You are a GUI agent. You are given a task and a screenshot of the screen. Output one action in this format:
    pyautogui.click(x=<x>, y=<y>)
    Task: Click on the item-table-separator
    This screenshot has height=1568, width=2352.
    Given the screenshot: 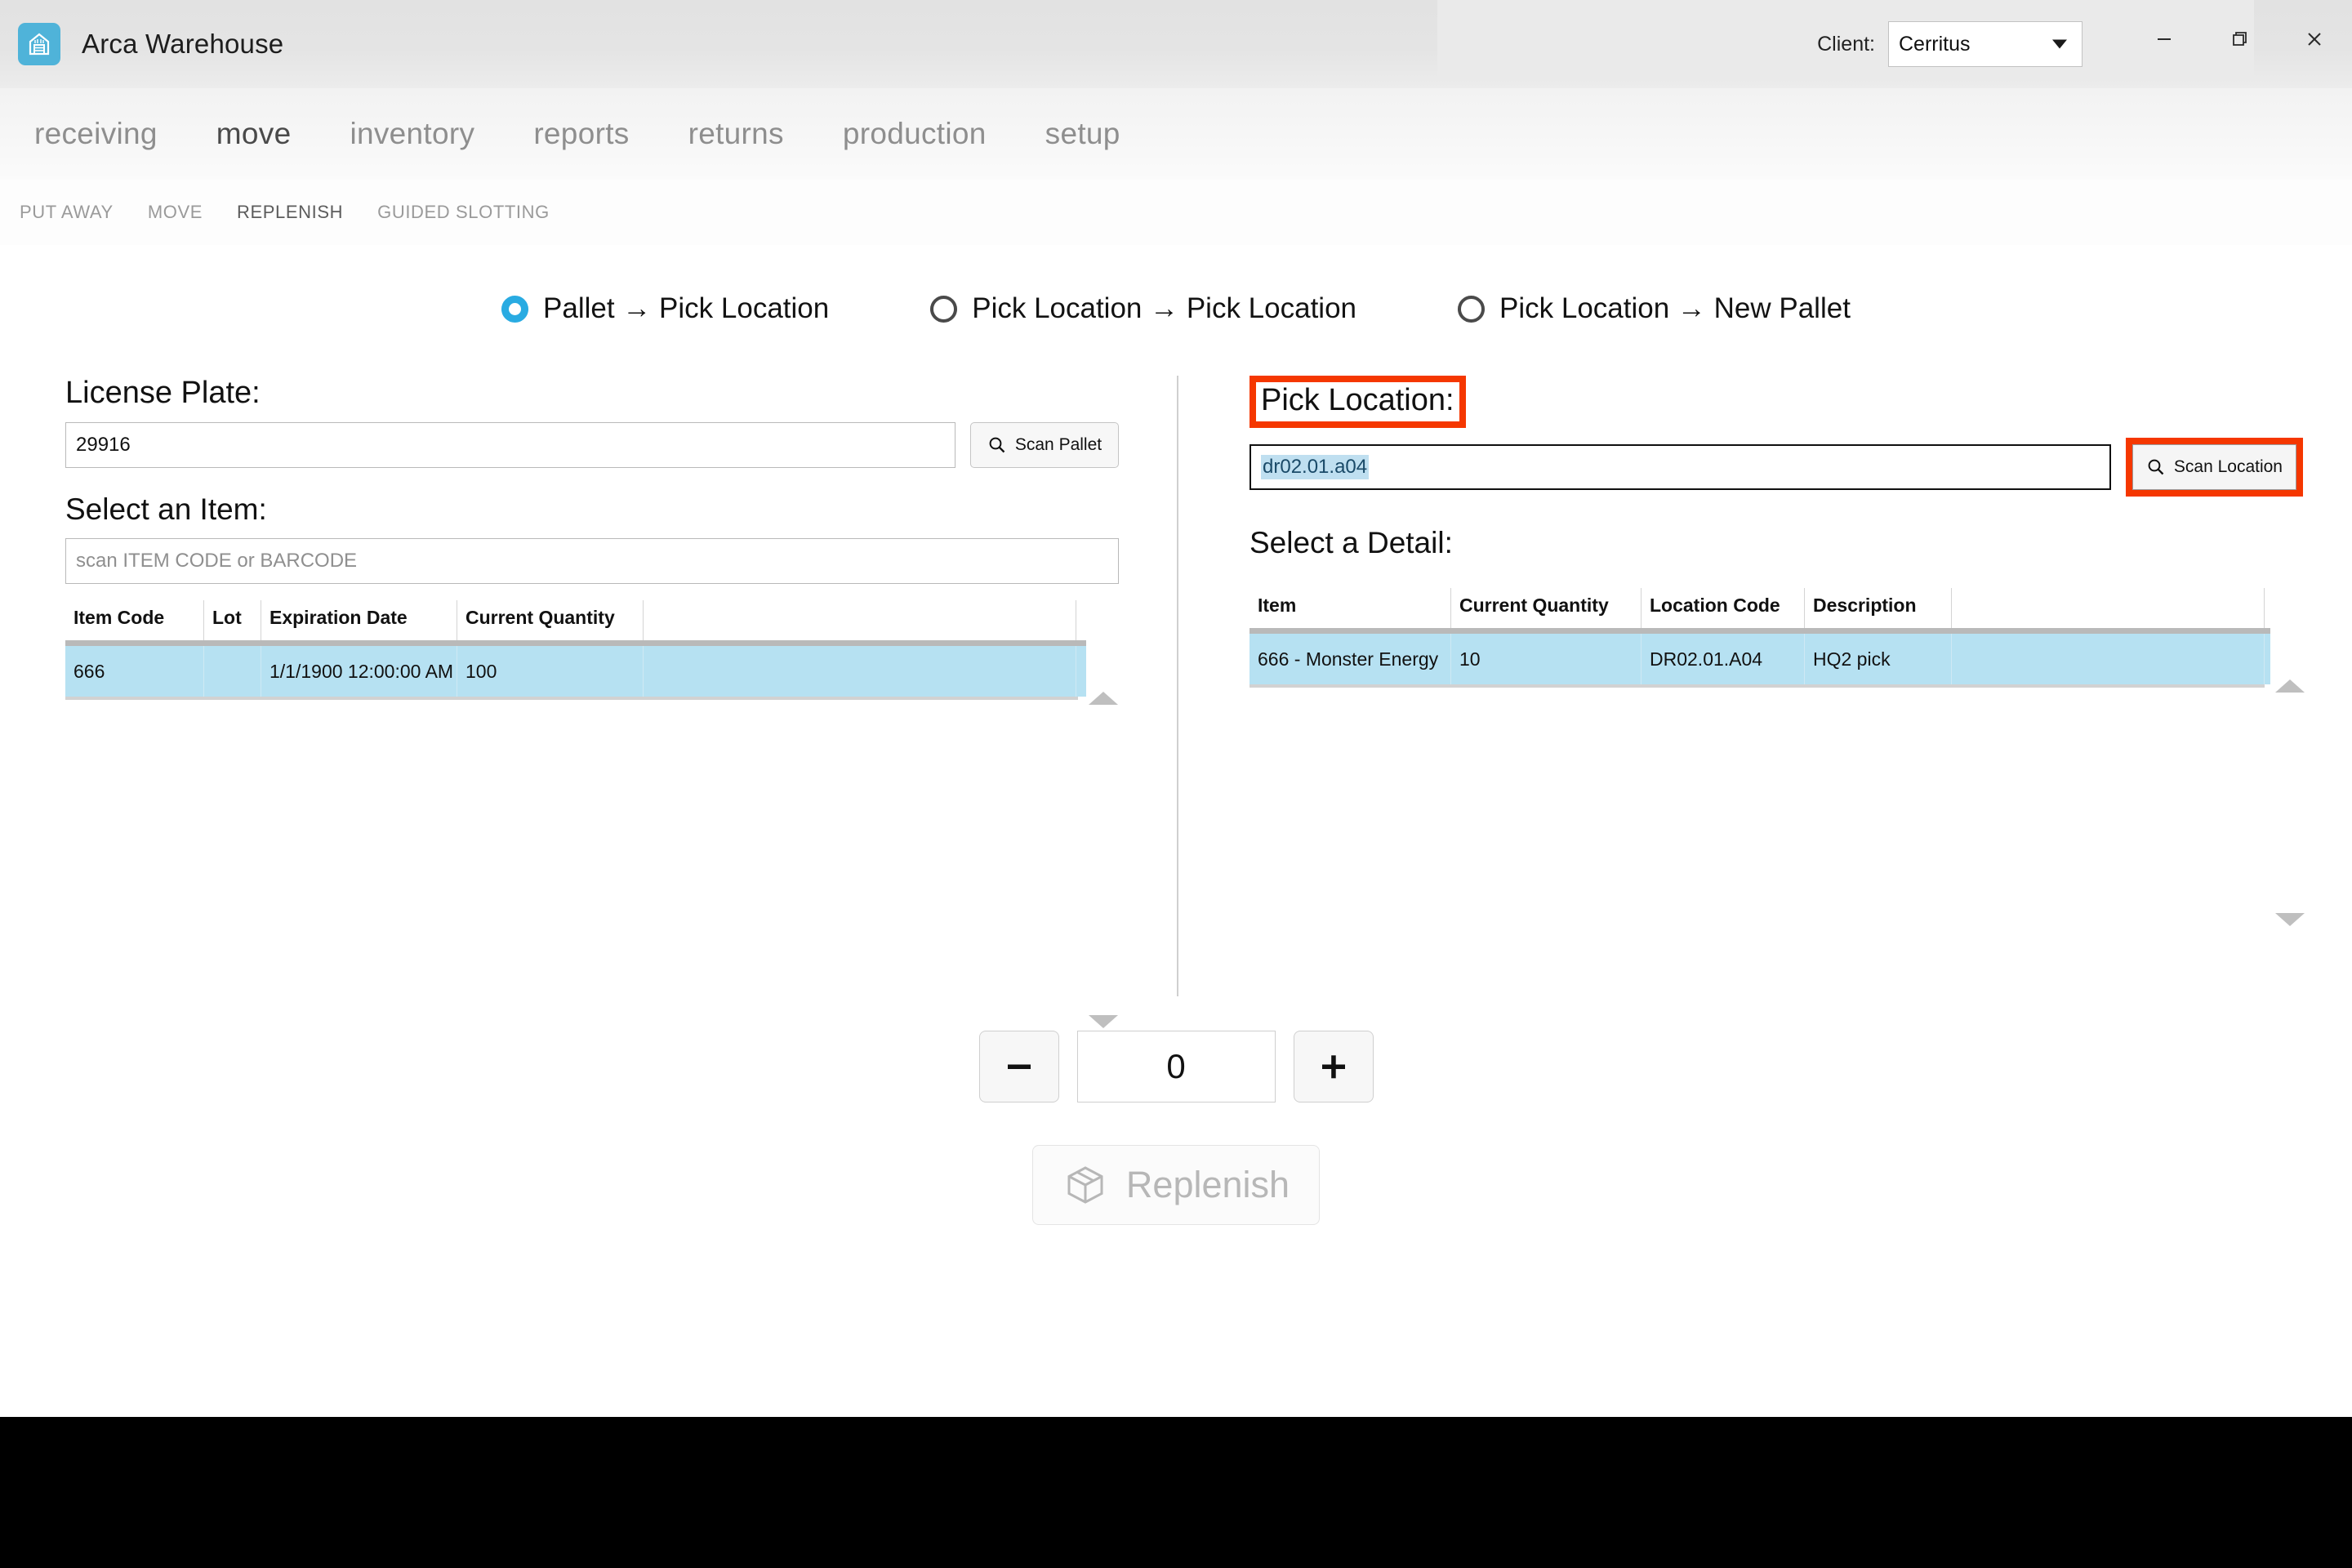 What is the action you would take?
    pyautogui.click(x=575, y=643)
    